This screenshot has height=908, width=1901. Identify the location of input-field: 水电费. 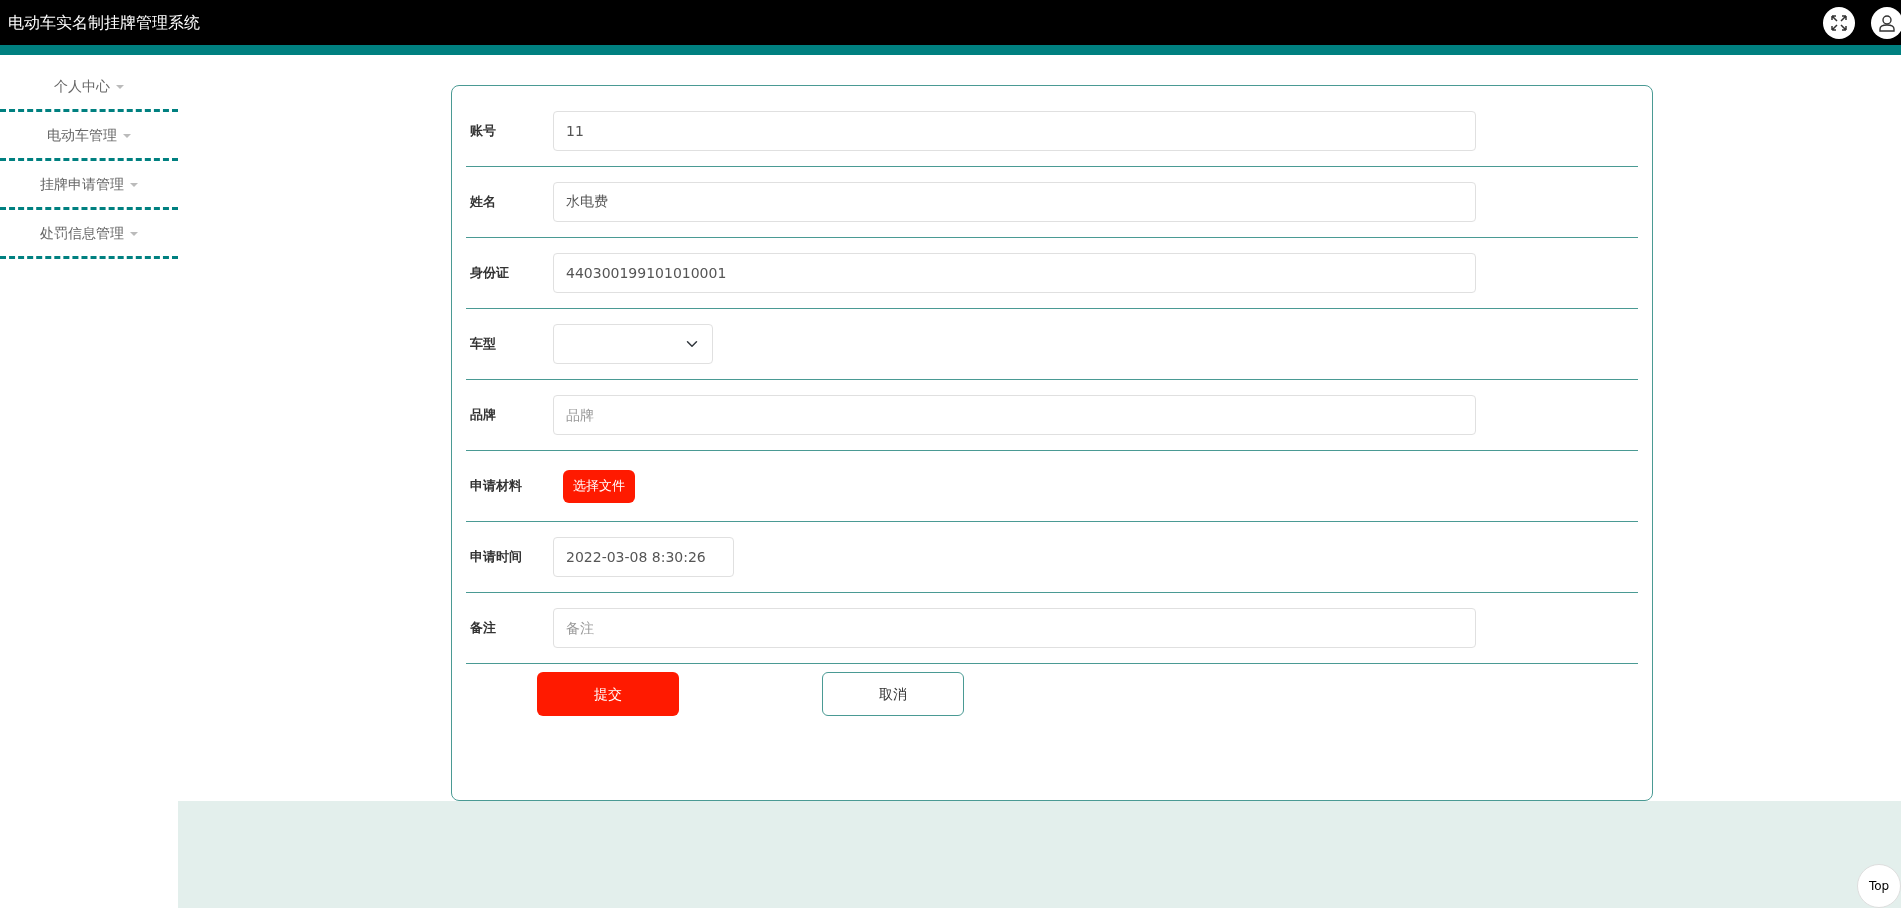
(1014, 202).